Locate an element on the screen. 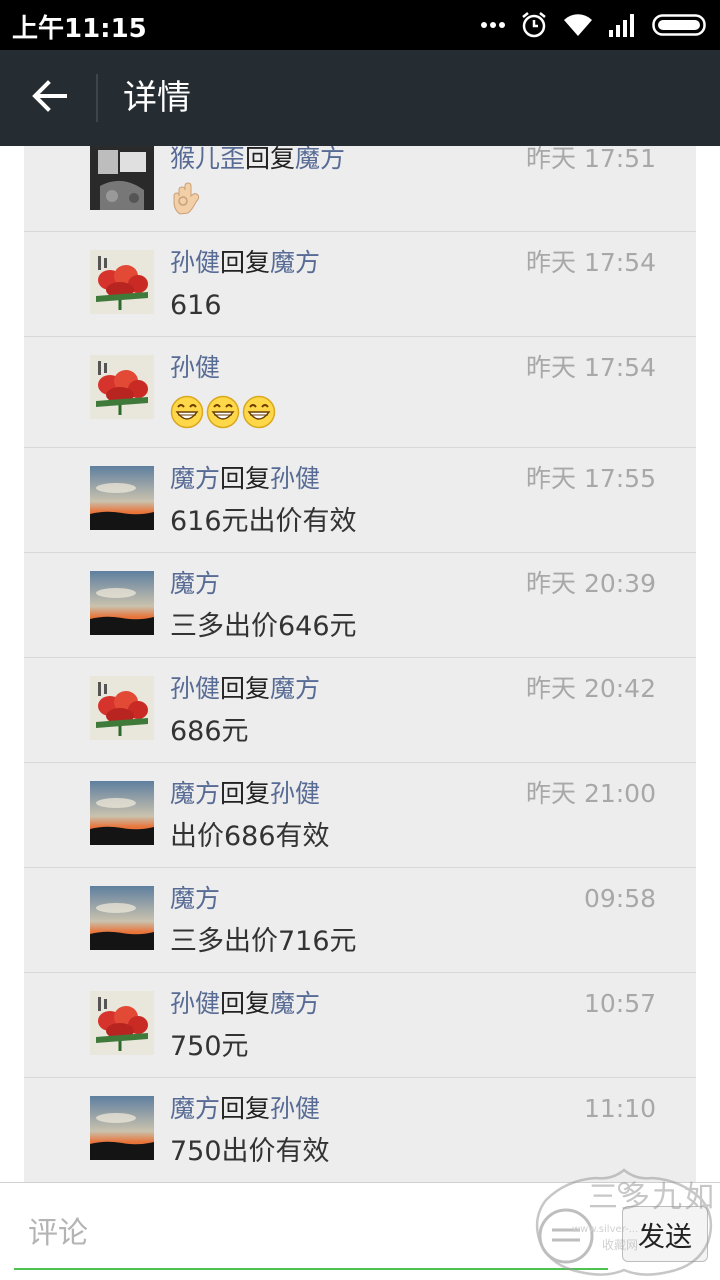  status-icons is located at coordinates (594, 25).